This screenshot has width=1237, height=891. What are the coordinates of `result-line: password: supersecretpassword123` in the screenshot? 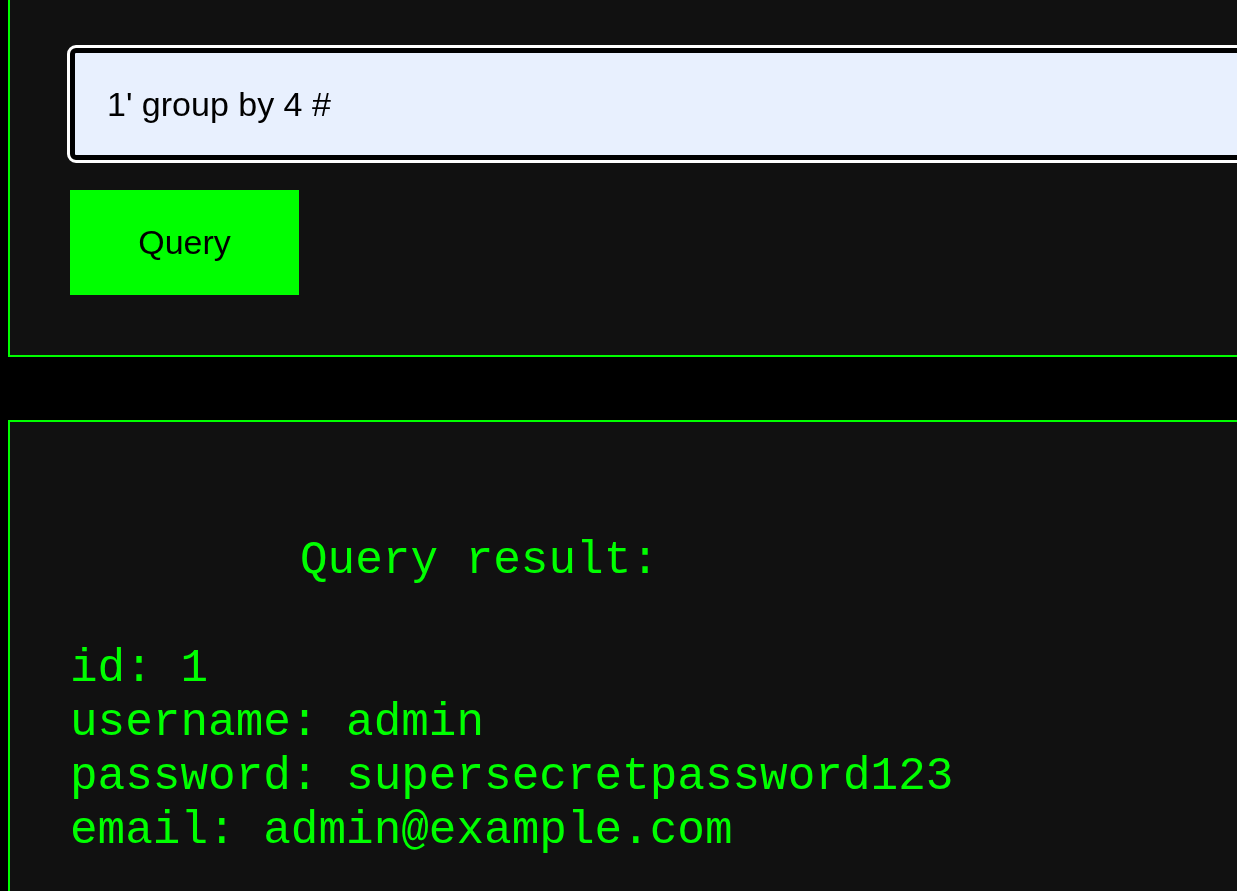 It's located at (512, 777).